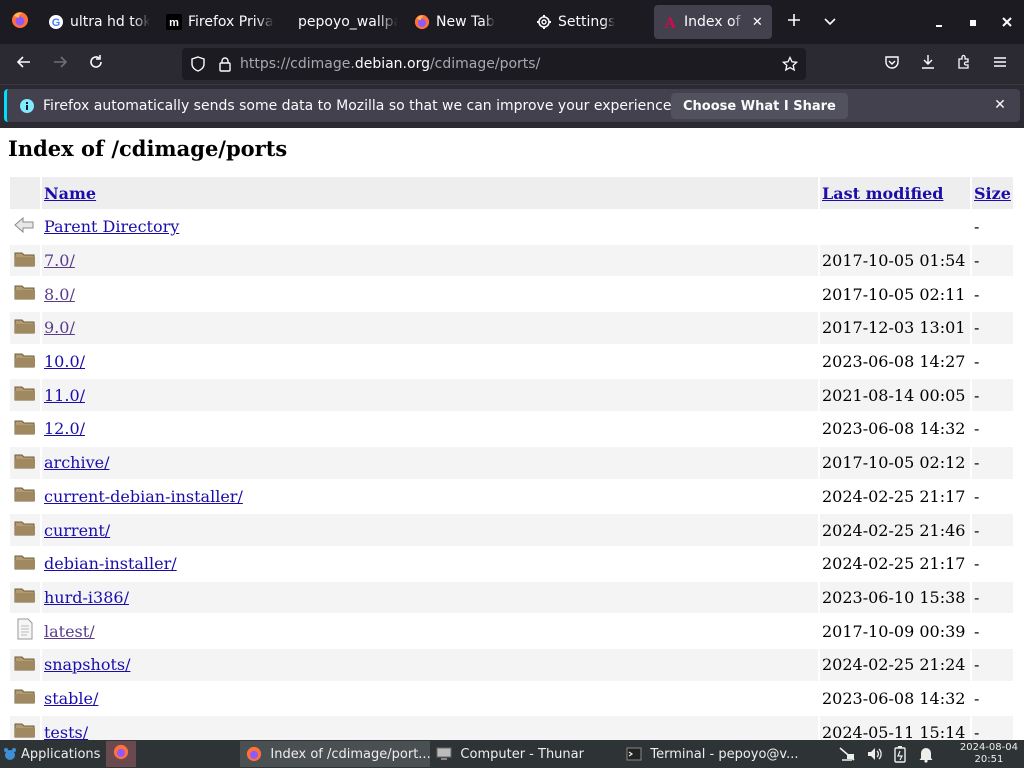 This screenshot has height=768, width=1024. What do you see at coordinates (992, 193) in the screenshot?
I see `sort-by-size-link: Size` at bounding box center [992, 193].